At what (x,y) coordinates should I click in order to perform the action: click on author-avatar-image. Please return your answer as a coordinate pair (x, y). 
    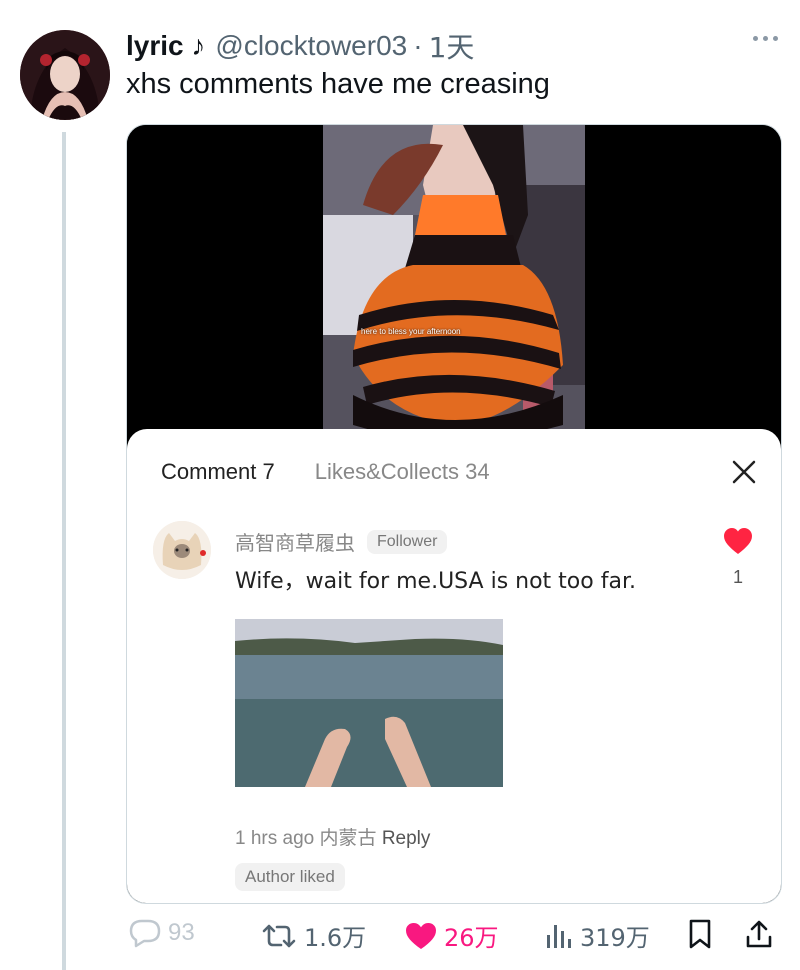
    Looking at the image, I should click on (65, 75).